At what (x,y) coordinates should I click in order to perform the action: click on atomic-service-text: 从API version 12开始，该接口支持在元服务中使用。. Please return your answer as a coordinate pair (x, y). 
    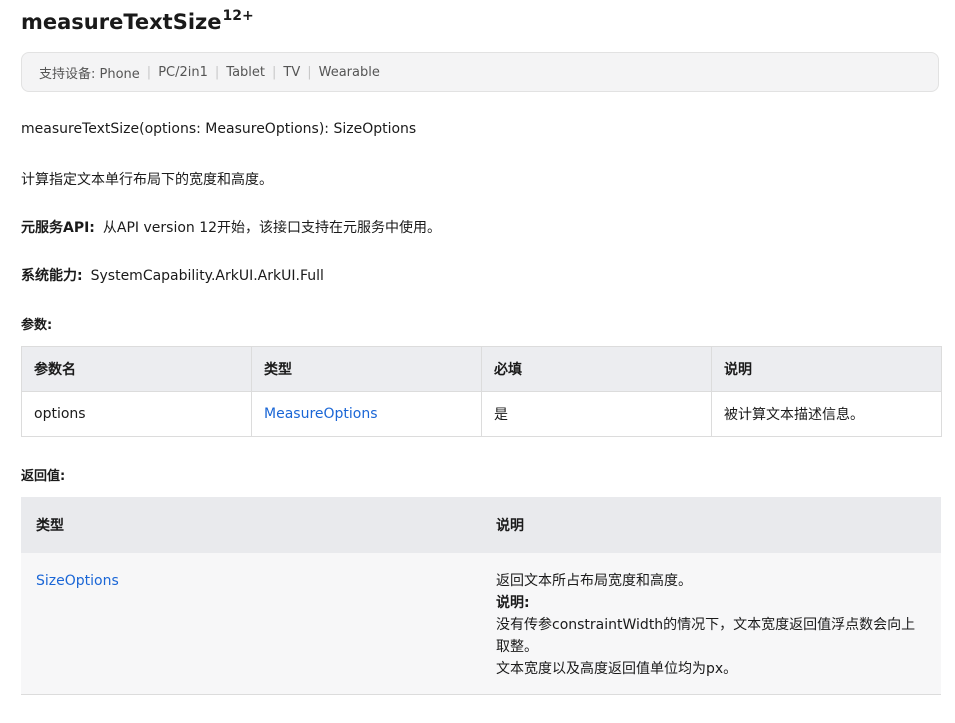
    Looking at the image, I should click on (272, 228).